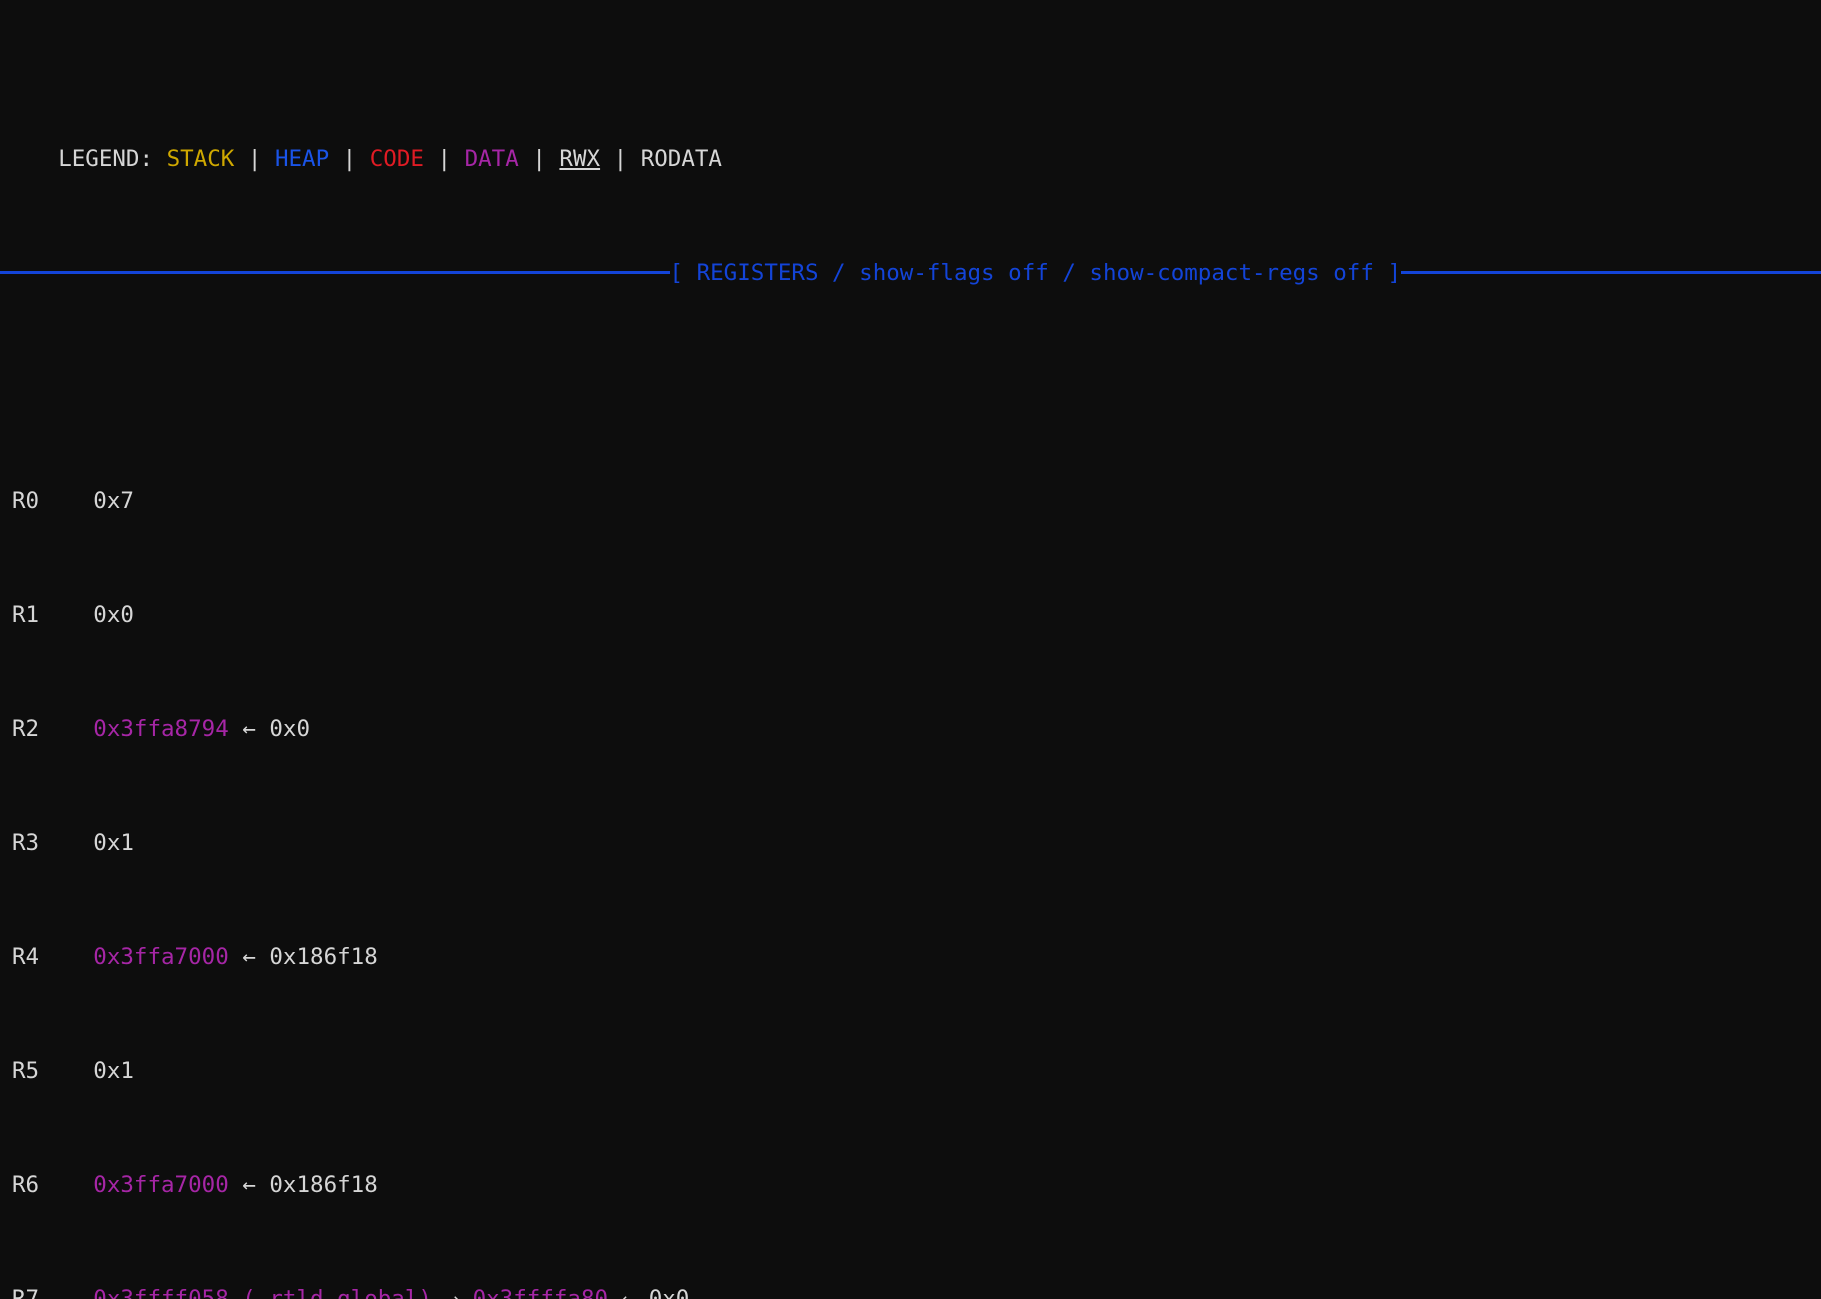 This screenshot has width=1821, height=1299. I want to click on register-name: R6, so click(26, 1184).